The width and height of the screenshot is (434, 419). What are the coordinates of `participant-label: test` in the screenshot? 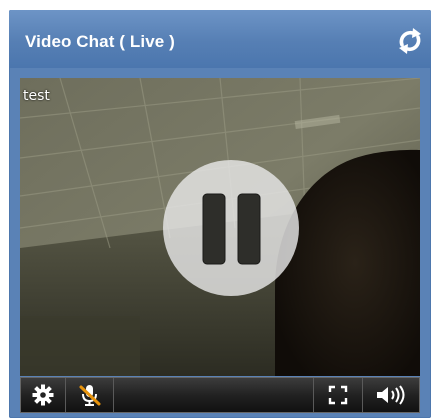 It's located at (36, 96).